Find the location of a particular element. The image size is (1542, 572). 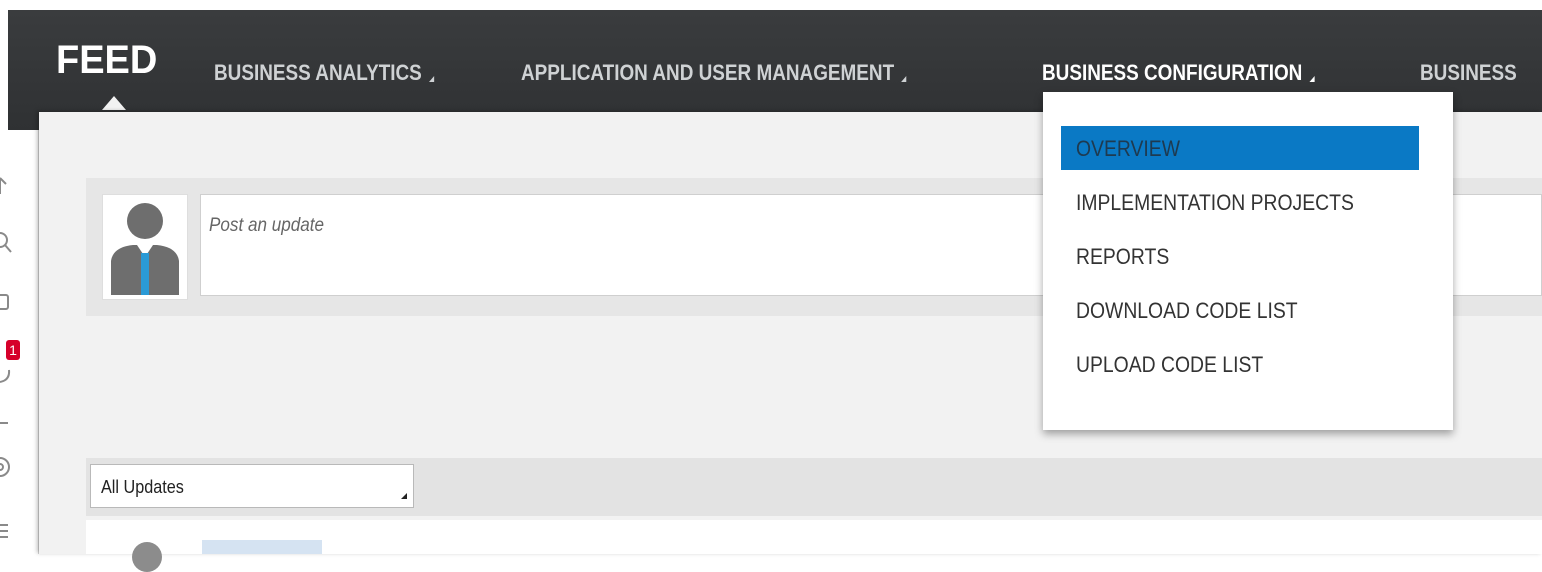

chat-icon is located at coordinates (11, 373).